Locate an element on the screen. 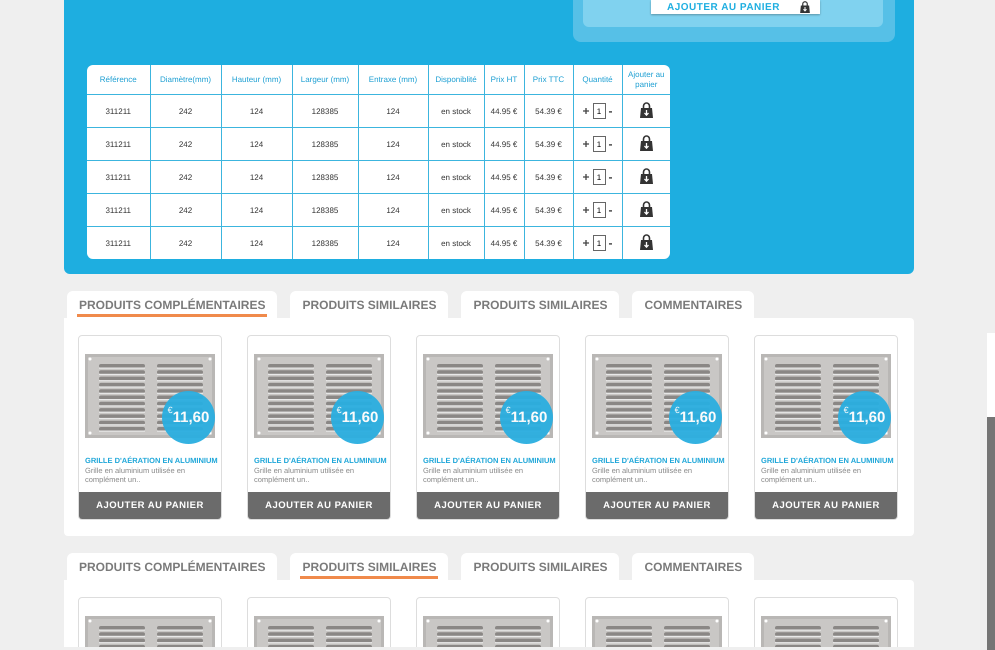 This screenshot has height=650, width=995. column-header: Prix HT is located at coordinates (504, 79).